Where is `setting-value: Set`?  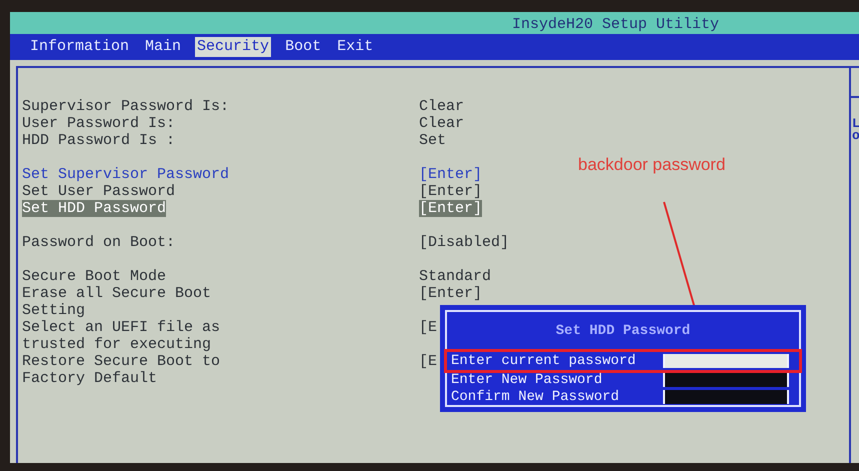 setting-value: Set is located at coordinates (432, 140).